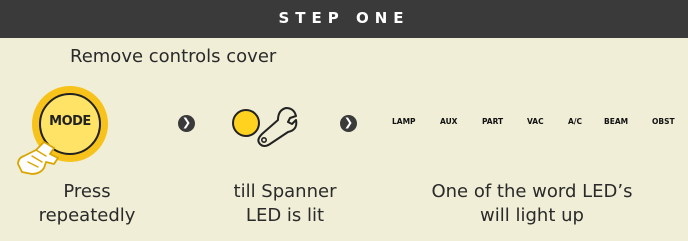  What do you see at coordinates (173, 56) in the screenshot?
I see `instruction-text: Remove controls cover` at bounding box center [173, 56].